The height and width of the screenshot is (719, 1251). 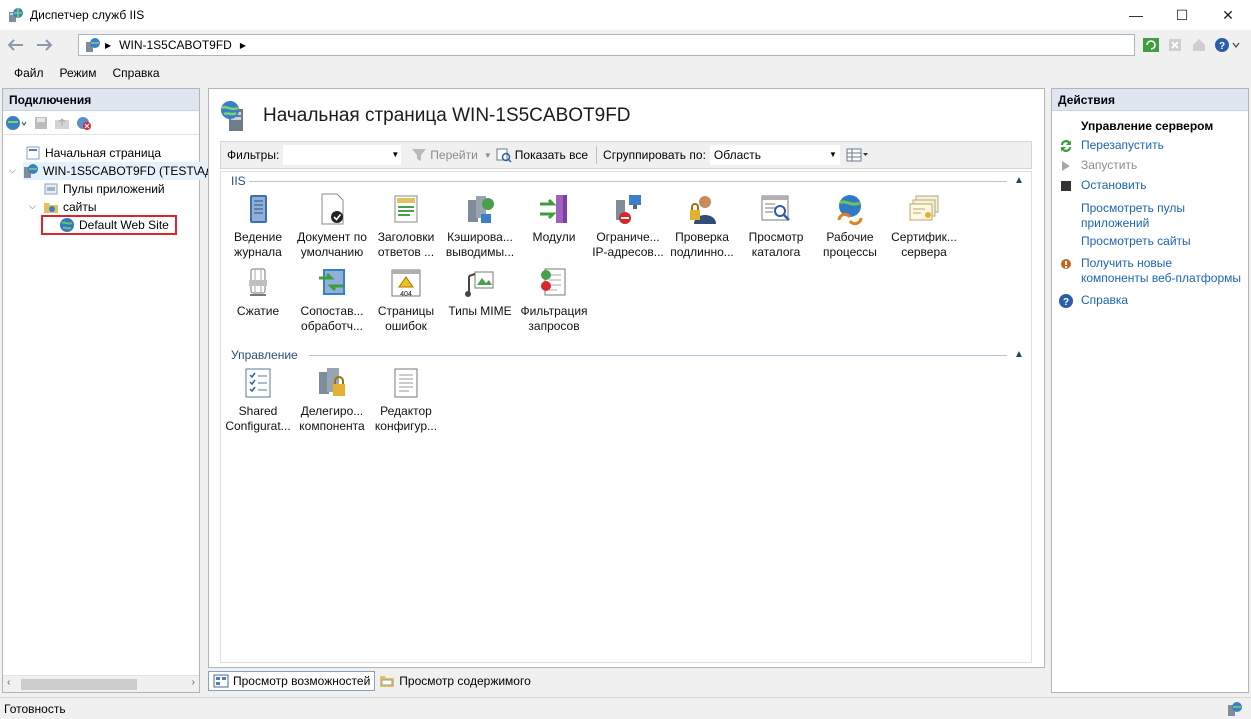 What do you see at coordinates (1199, 45) in the screenshot?
I see `home-button` at bounding box center [1199, 45].